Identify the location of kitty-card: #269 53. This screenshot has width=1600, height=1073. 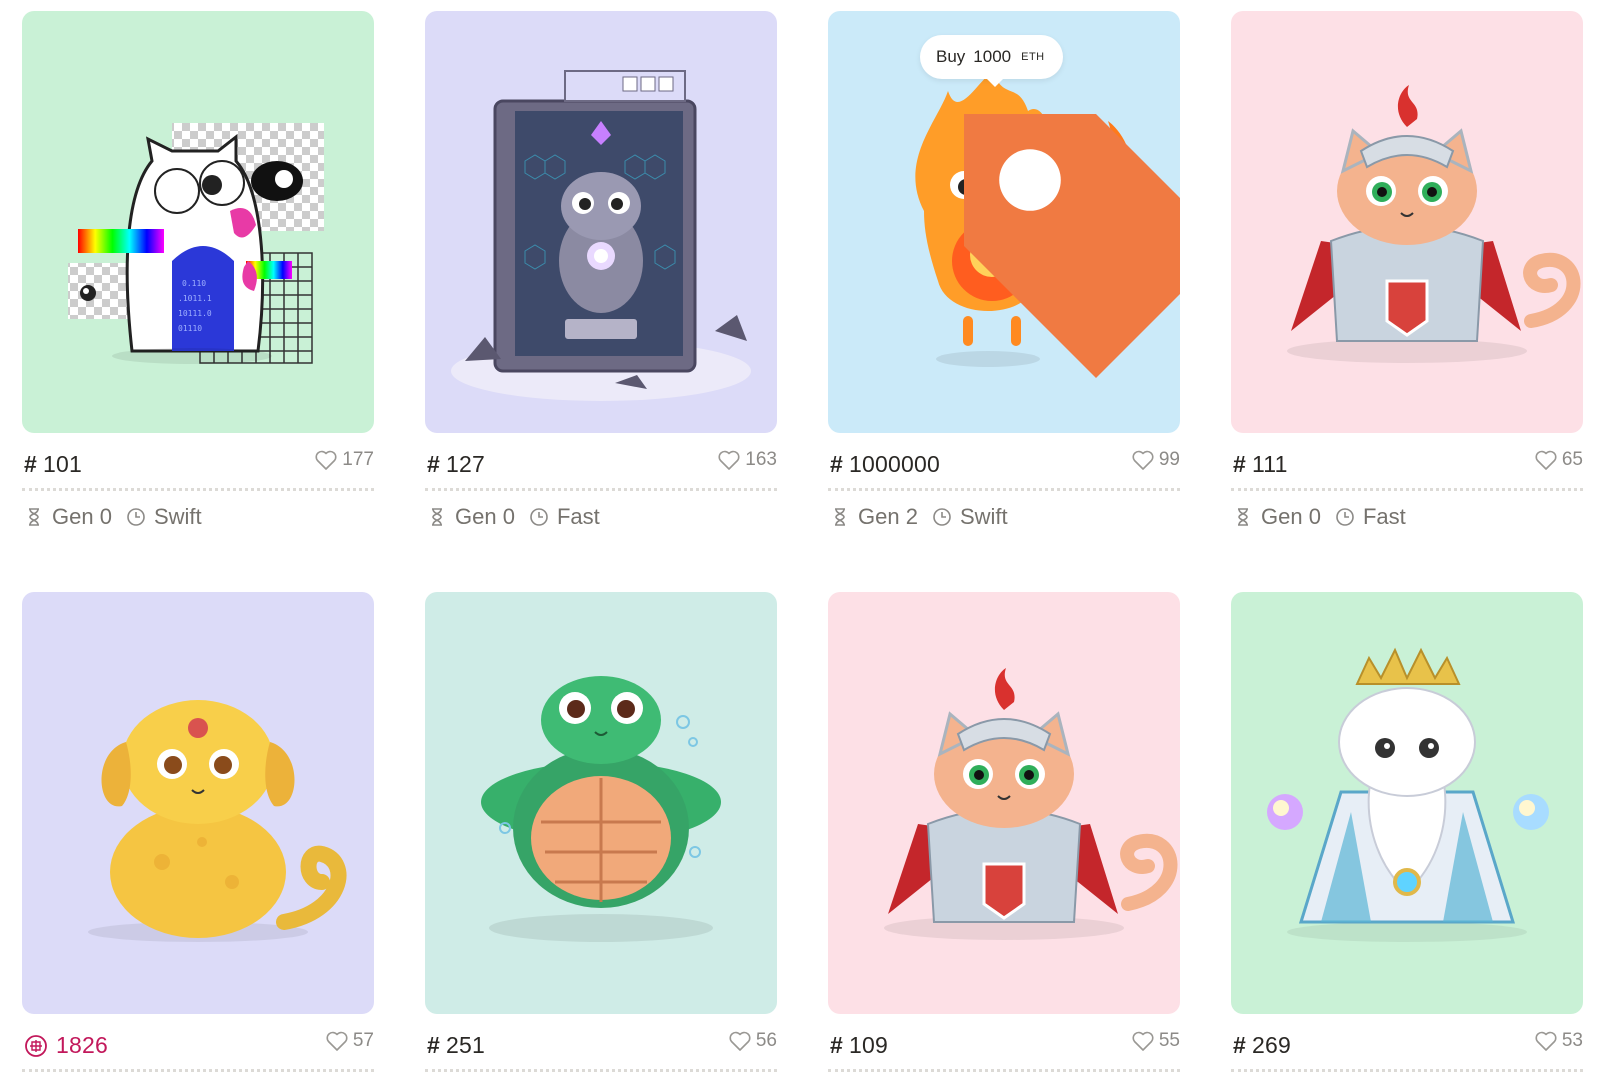
(1407, 832).